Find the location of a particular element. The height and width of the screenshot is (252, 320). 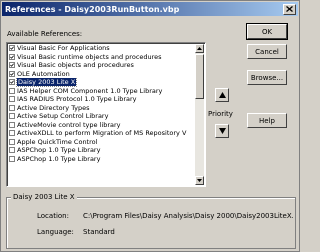

reference-item: IAS RADIUS Protocol 1.0 Type Library is located at coordinates (101, 99).